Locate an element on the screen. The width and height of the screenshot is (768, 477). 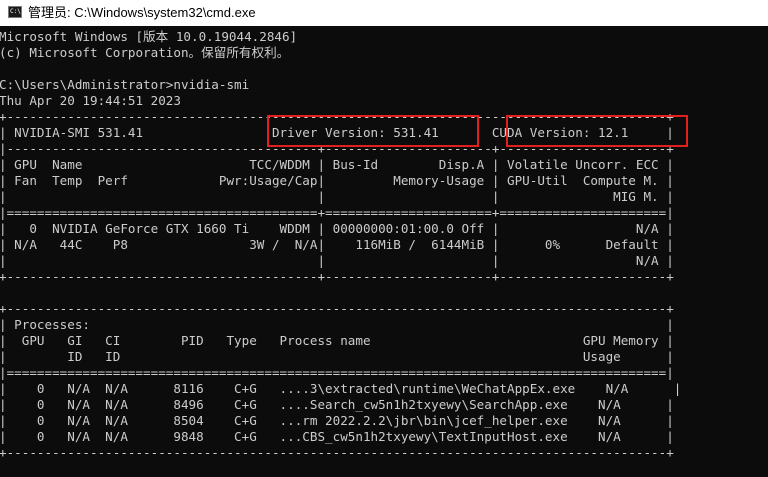
console-line-timestamp: Thu Apr 20 19:44:51 2023 is located at coordinates (90, 100).